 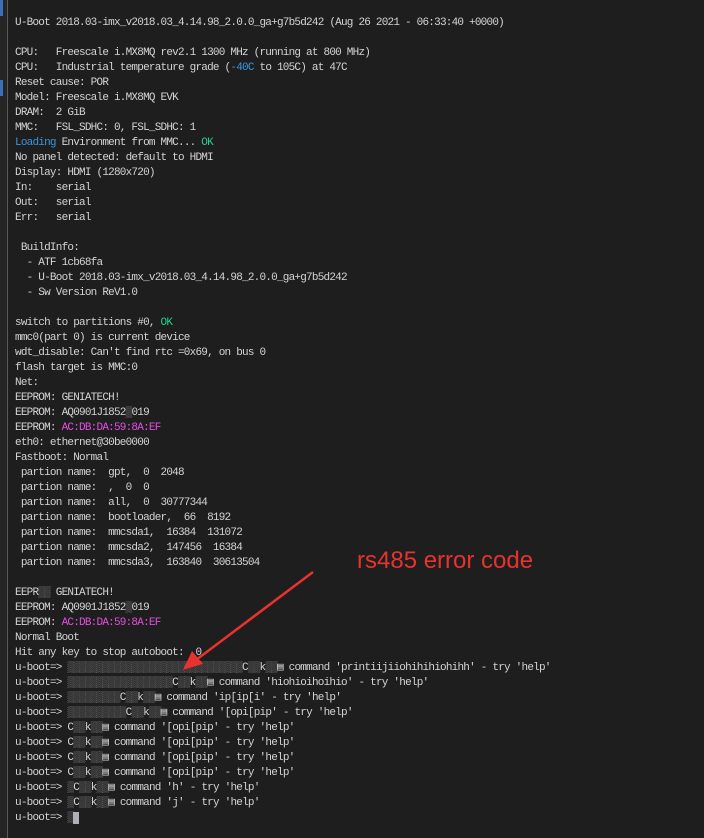 I want to click on terminal-text: ▒▒▒▒▒▒▒▒▒▒▒▒▒▒▒▒▒▒▒▒▒▒▒▒▒▒▒▒▒▒, so click(x=155, y=668).